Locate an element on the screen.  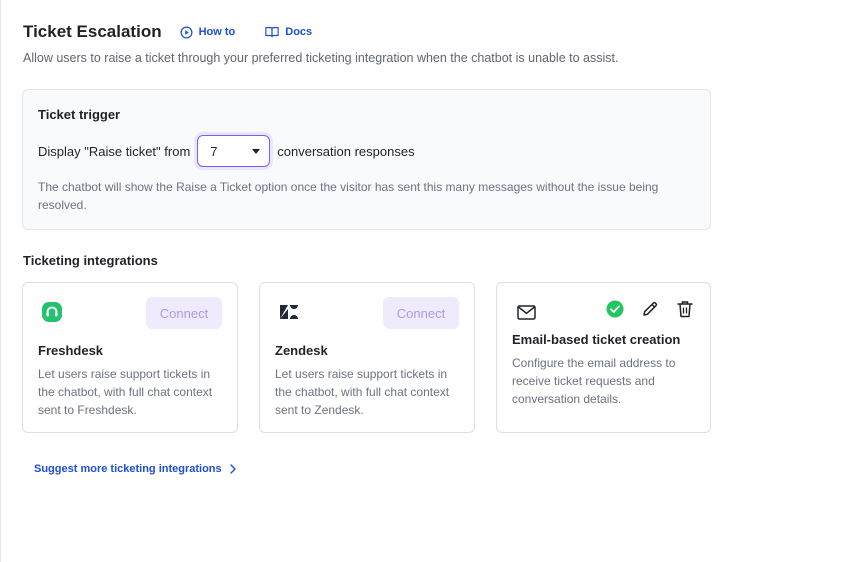
how-to-label: How to is located at coordinates (217, 32).